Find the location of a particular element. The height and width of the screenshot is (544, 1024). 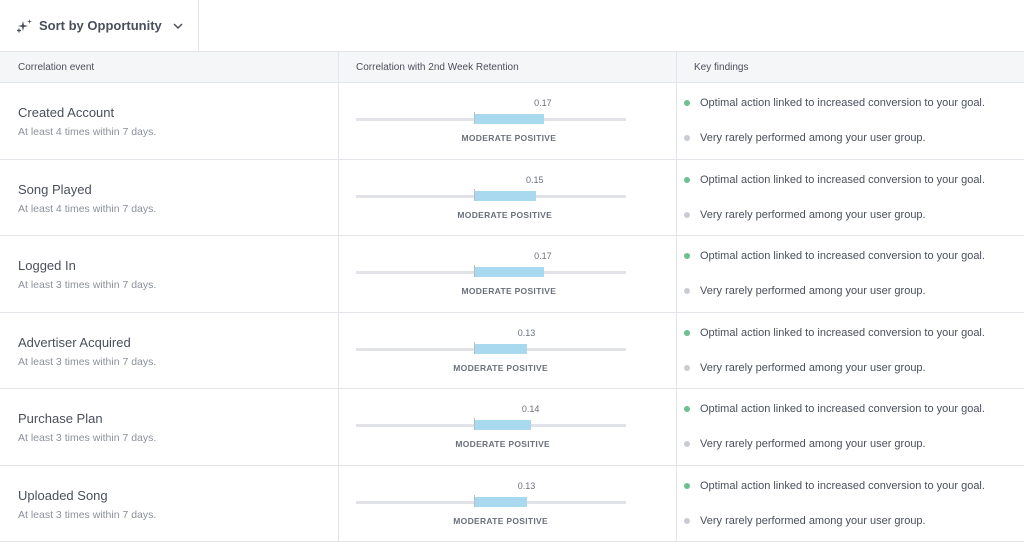

correlation-cell: 0.14 MODERATE POSITIVE is located at coordinates (508, 427).